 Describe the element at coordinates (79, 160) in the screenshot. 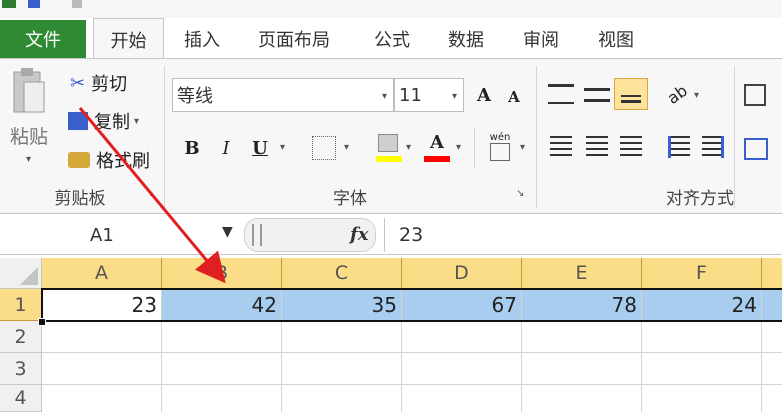

I see `brush-icon` at that location.